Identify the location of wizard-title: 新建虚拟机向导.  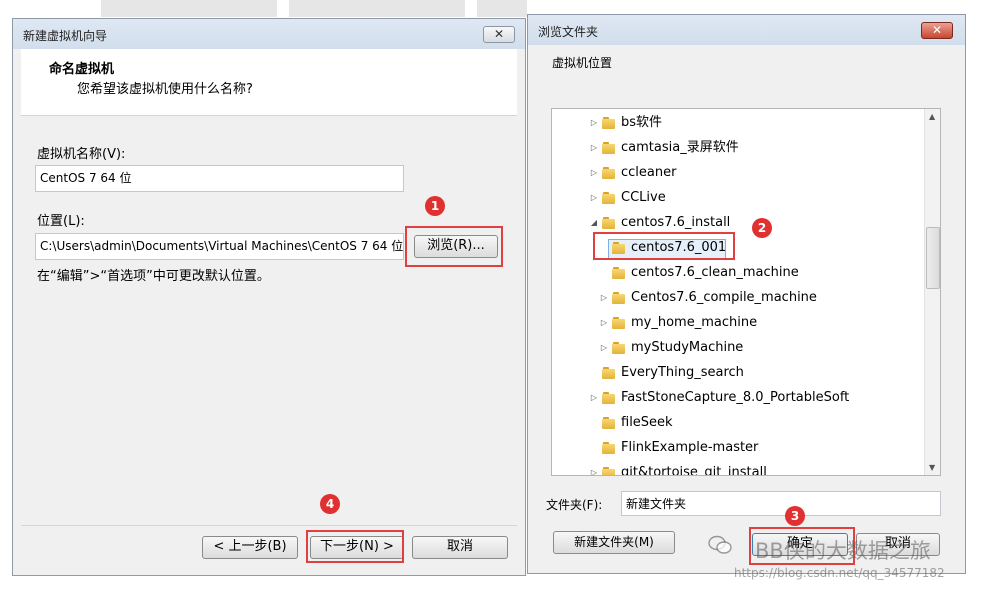
(65, 36).